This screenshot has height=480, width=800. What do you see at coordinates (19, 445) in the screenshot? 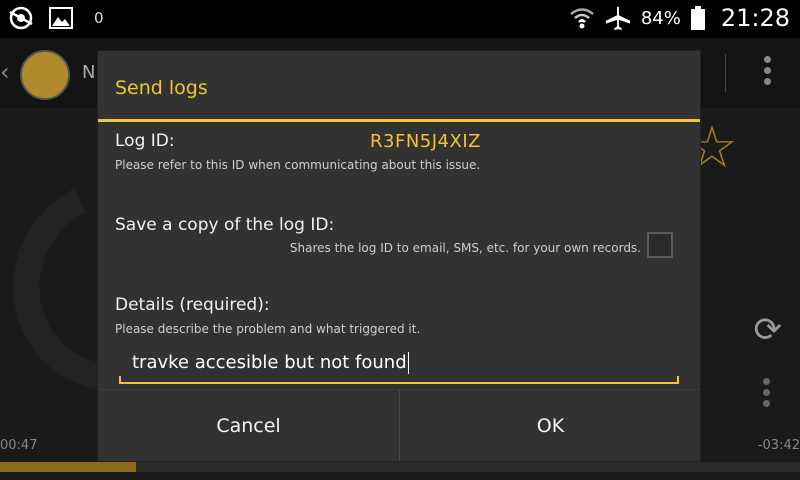
I see `elapsed-time: 00:47` at bounding box center [19, 445].